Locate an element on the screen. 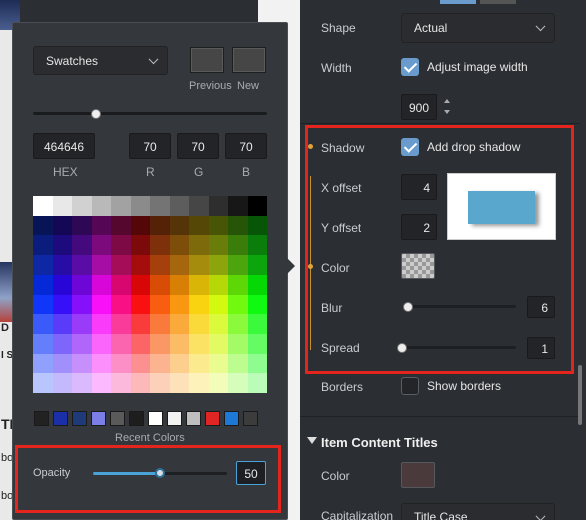  show-borders-checkbox is located at coordinates (410, 386).